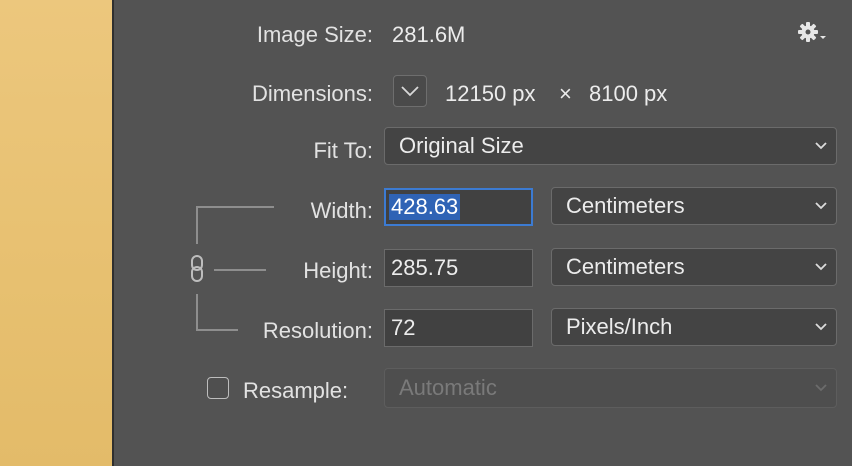  I want to click on resolution-unit: Pixels/Inch, so click(619, 326).